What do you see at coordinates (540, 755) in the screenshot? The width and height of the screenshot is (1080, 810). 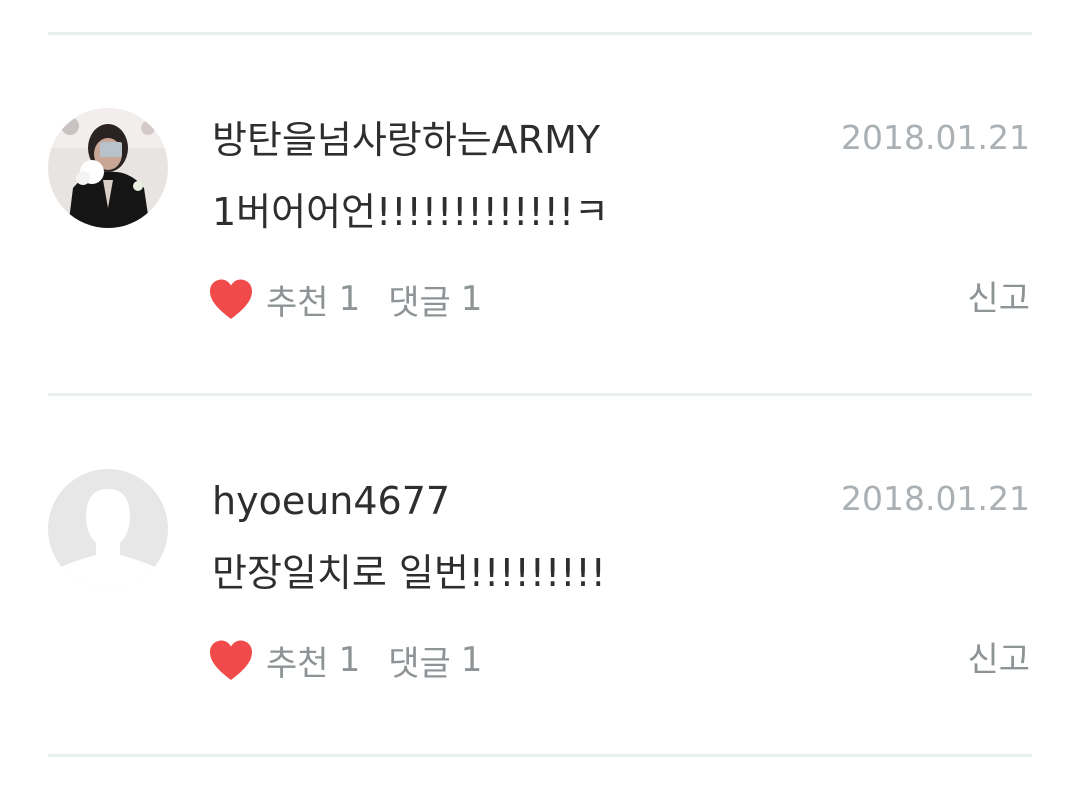 I see `divider-bottom` at bounding box center [540, 755].